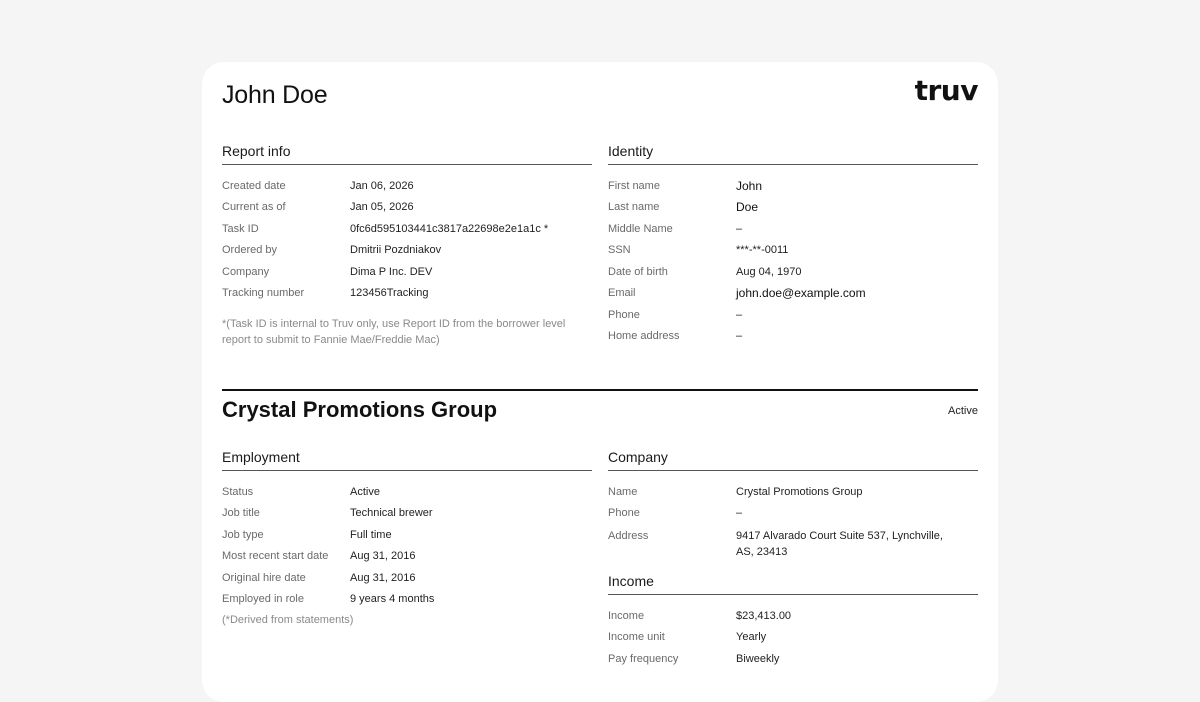 The height and width of the screenshot is (702, 1200). Describe the element at coordinates (793, 583) in the screenshot. I see `section-title-income: Income` at that location.